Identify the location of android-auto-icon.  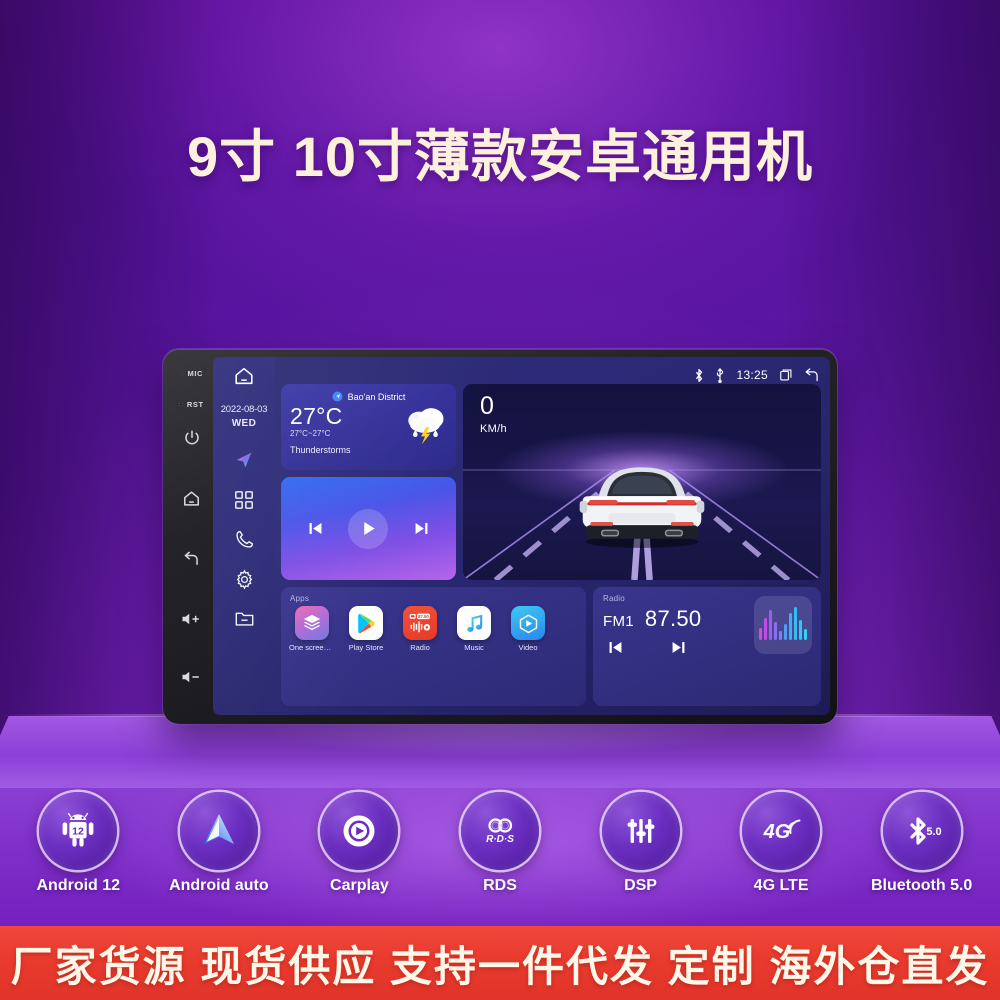
(218, 829).